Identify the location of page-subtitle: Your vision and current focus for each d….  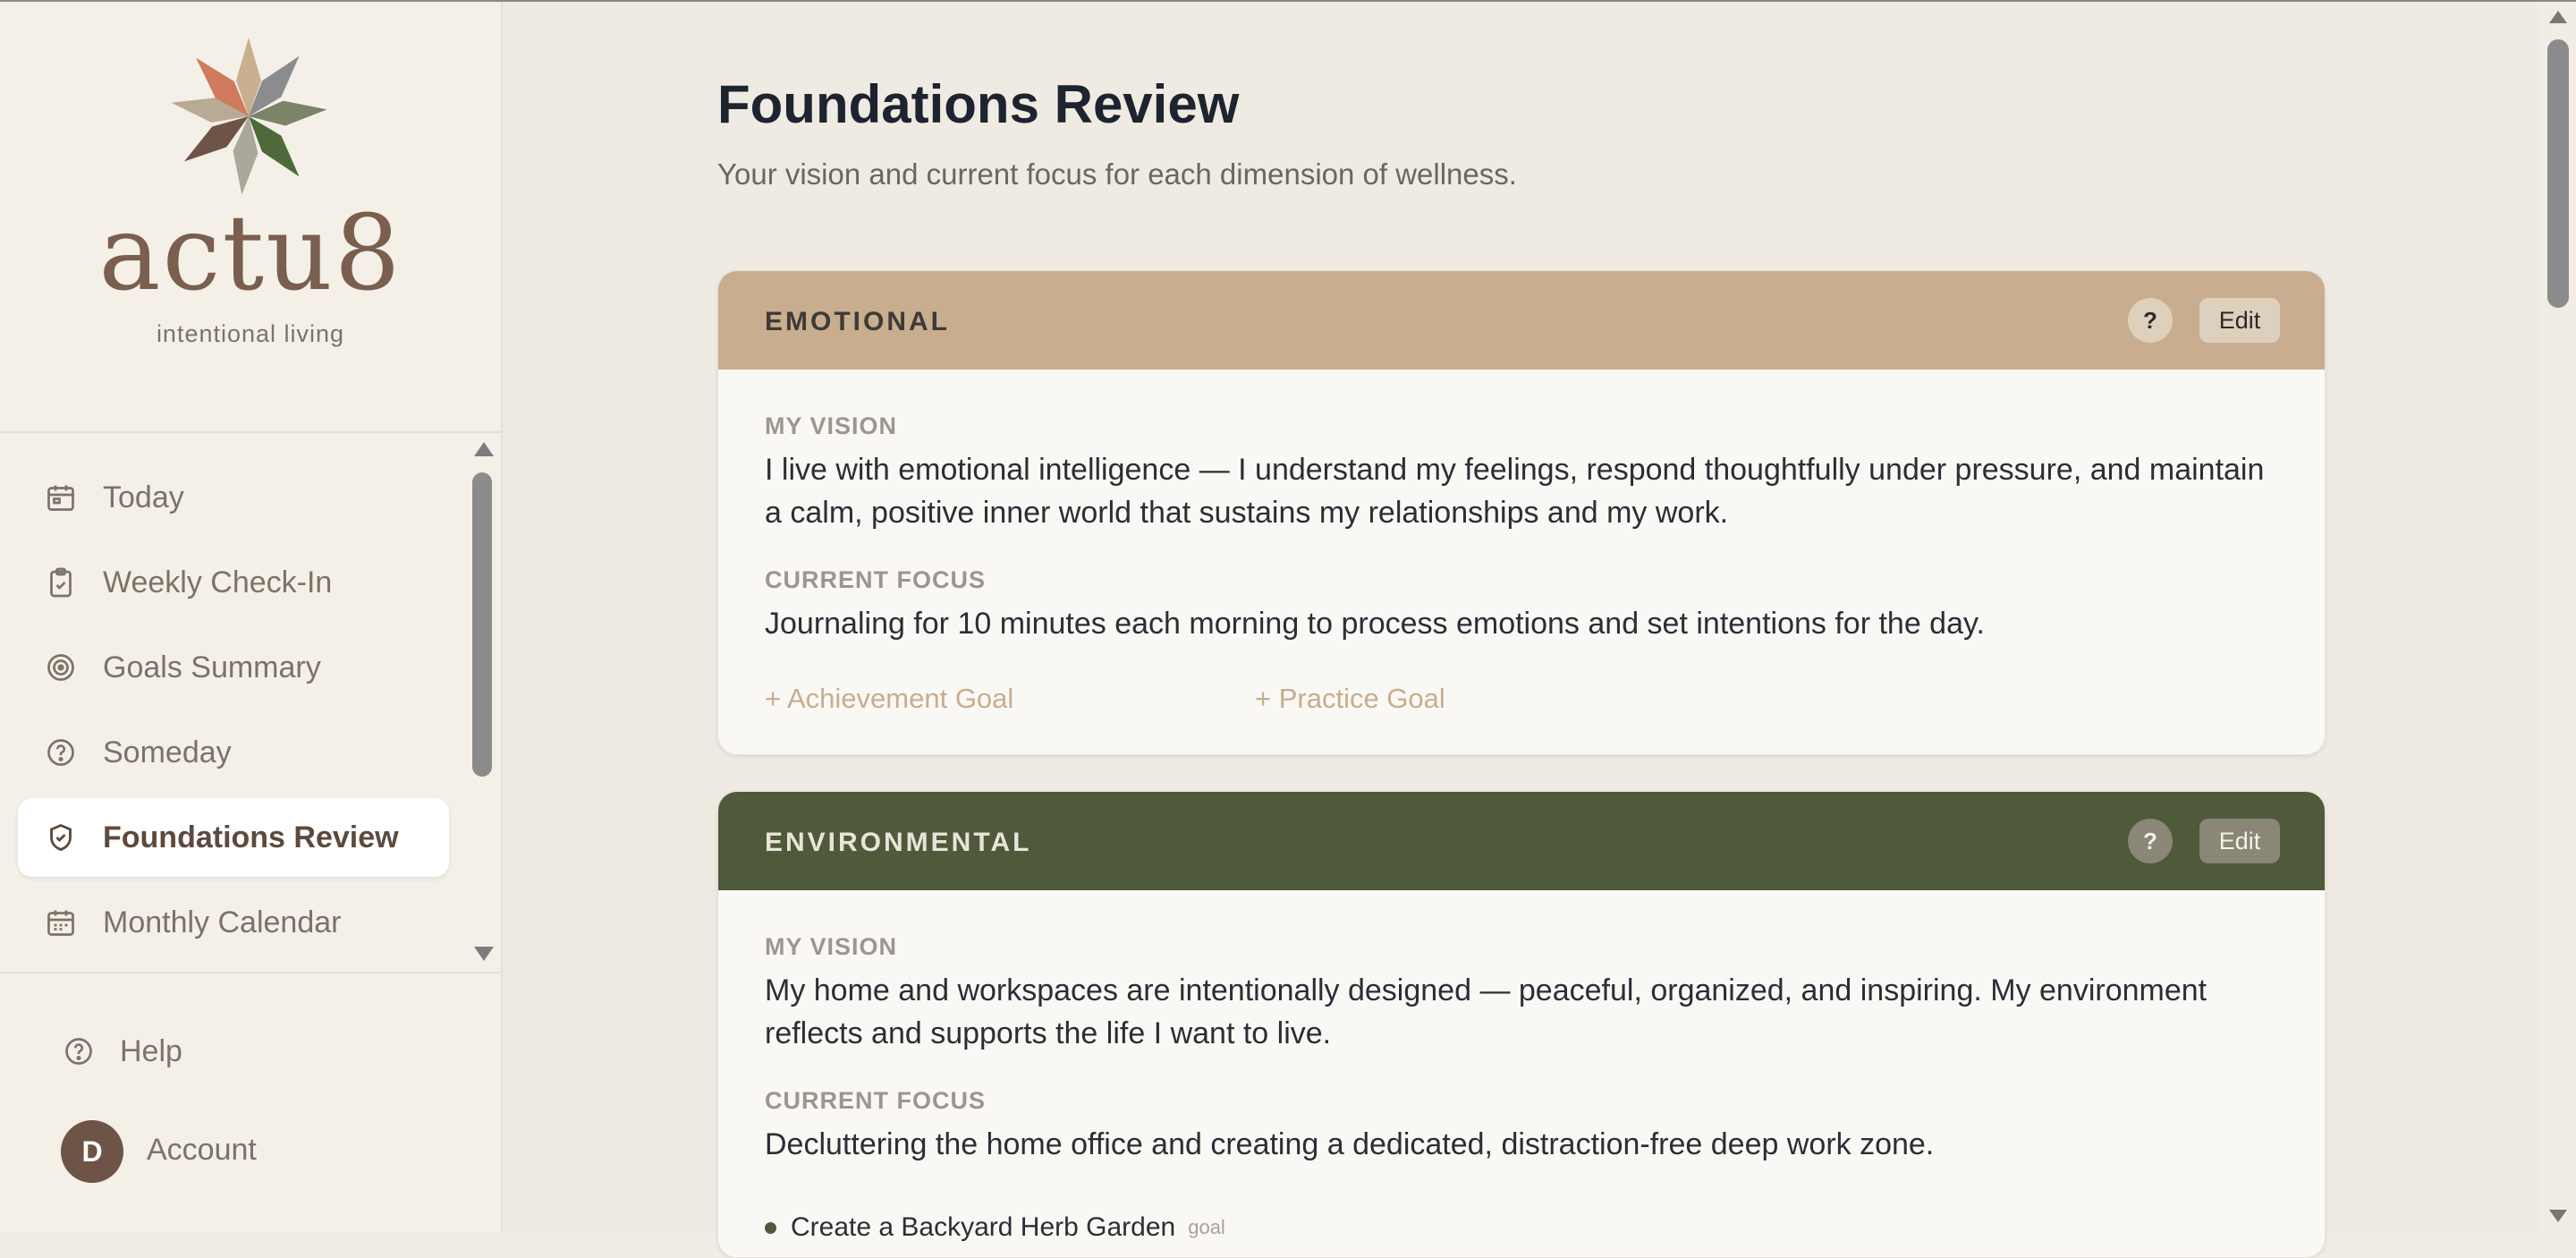
(1117, 174).